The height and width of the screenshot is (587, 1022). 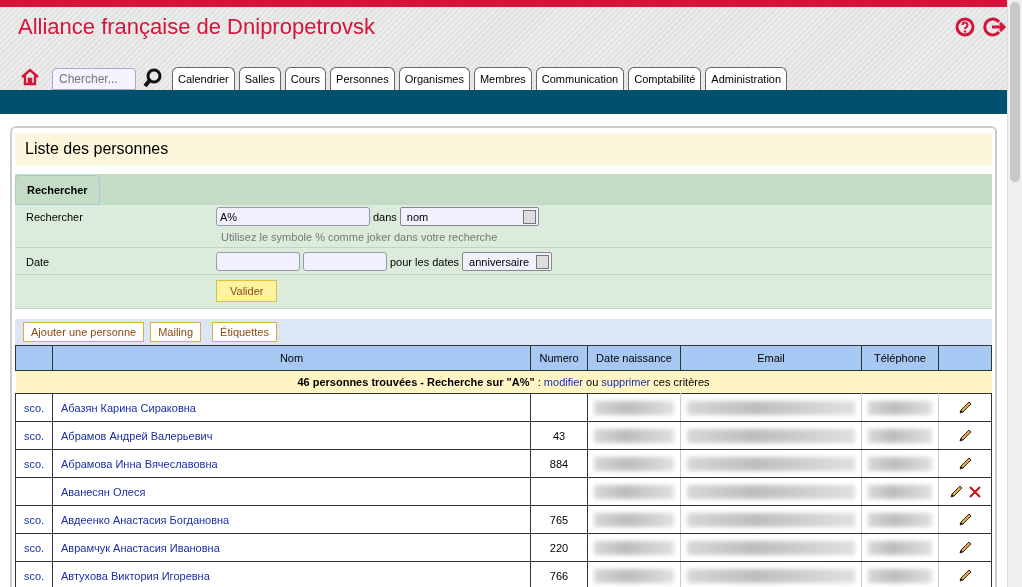 I want to click on action-button: Ajouter une personne, so click(x=84, y=332).